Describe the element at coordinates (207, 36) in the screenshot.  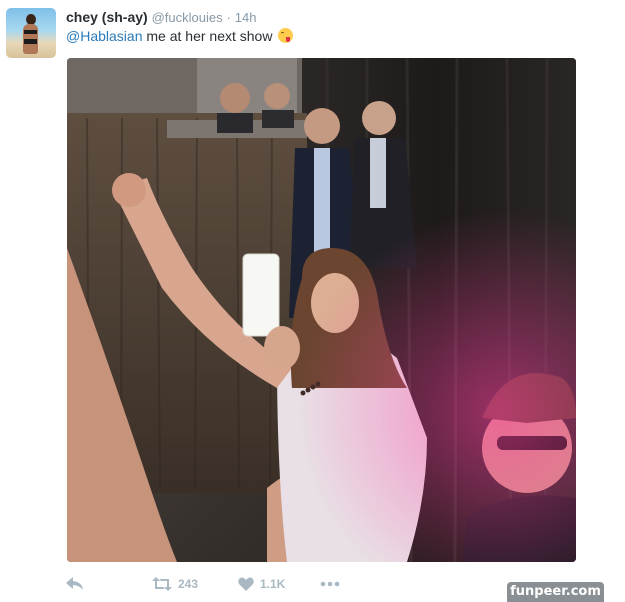
I see `tweet-body: me at her next show` at that location.